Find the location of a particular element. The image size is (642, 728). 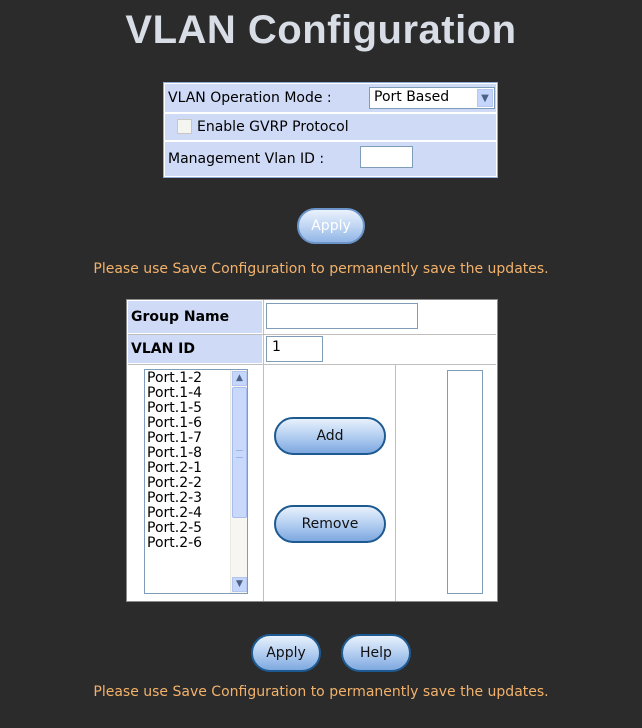

vlan-id-header: VLAN ID is located at coordinates (195, 349).